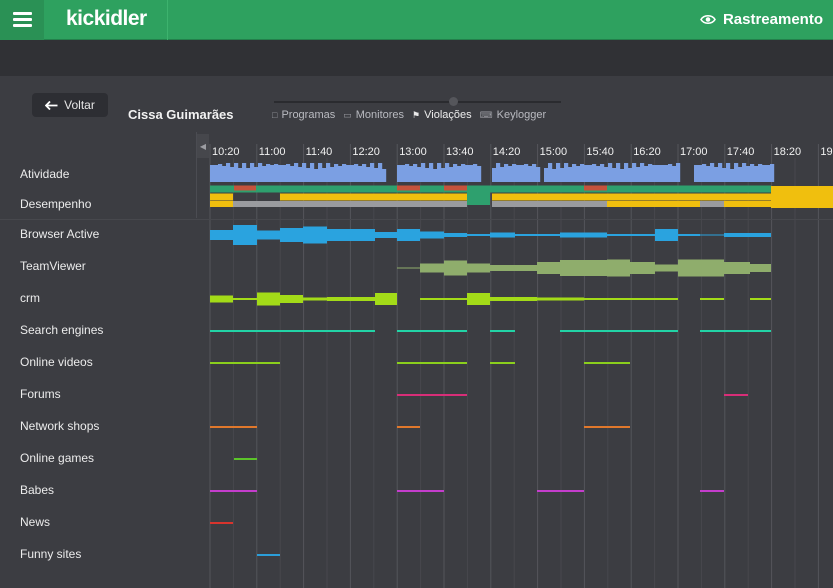 Image resolution: width=833 pixels, height=588 pixels. Describe the element at coordinates (268, 555) in the screenshot. I see `funny-sites-line` at that location.